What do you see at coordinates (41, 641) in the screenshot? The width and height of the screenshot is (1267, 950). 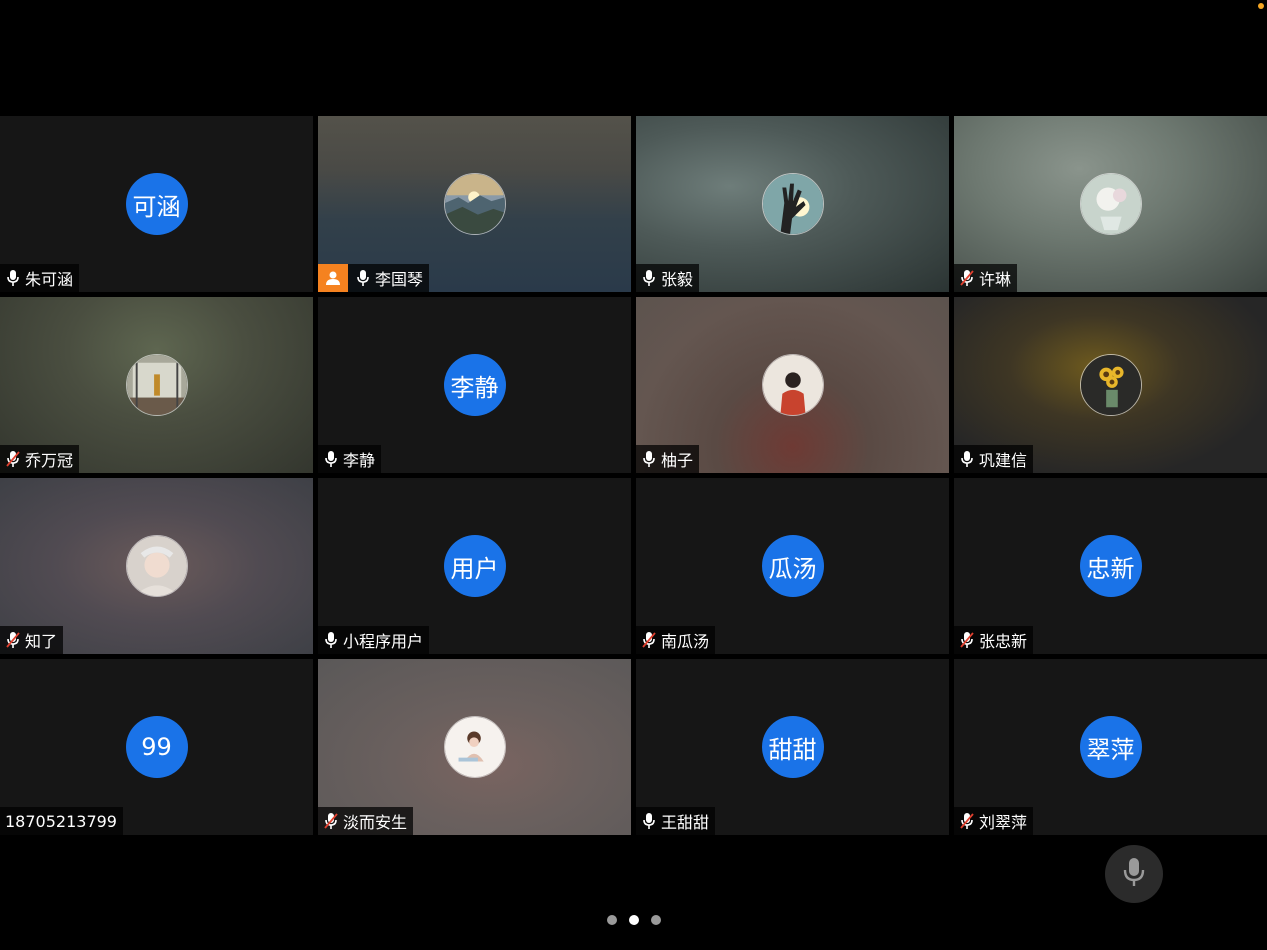 I see `participant-name: 知了` at bounding box center [41, 641].